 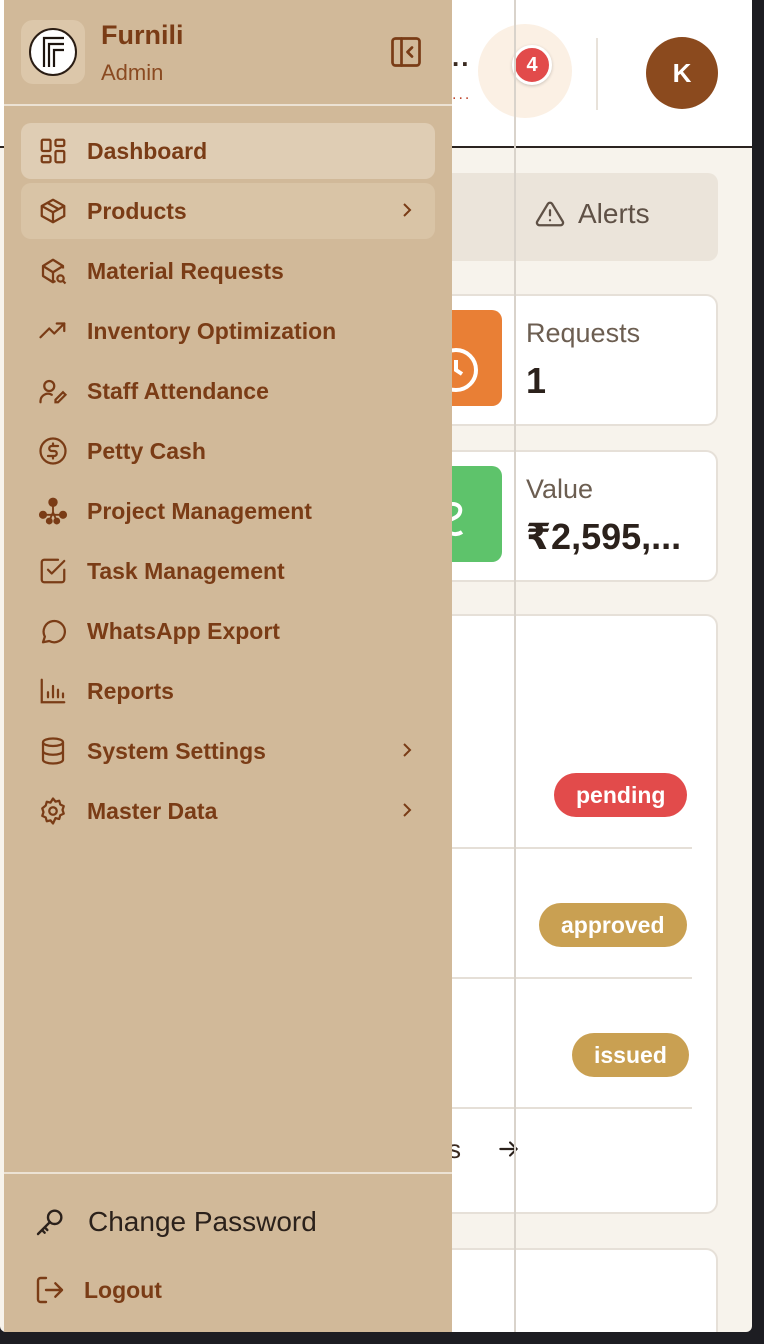 What do you see at coordinates (53, 511) in the screenshot?
I see `network-icon` at bounding box center [53, 511].